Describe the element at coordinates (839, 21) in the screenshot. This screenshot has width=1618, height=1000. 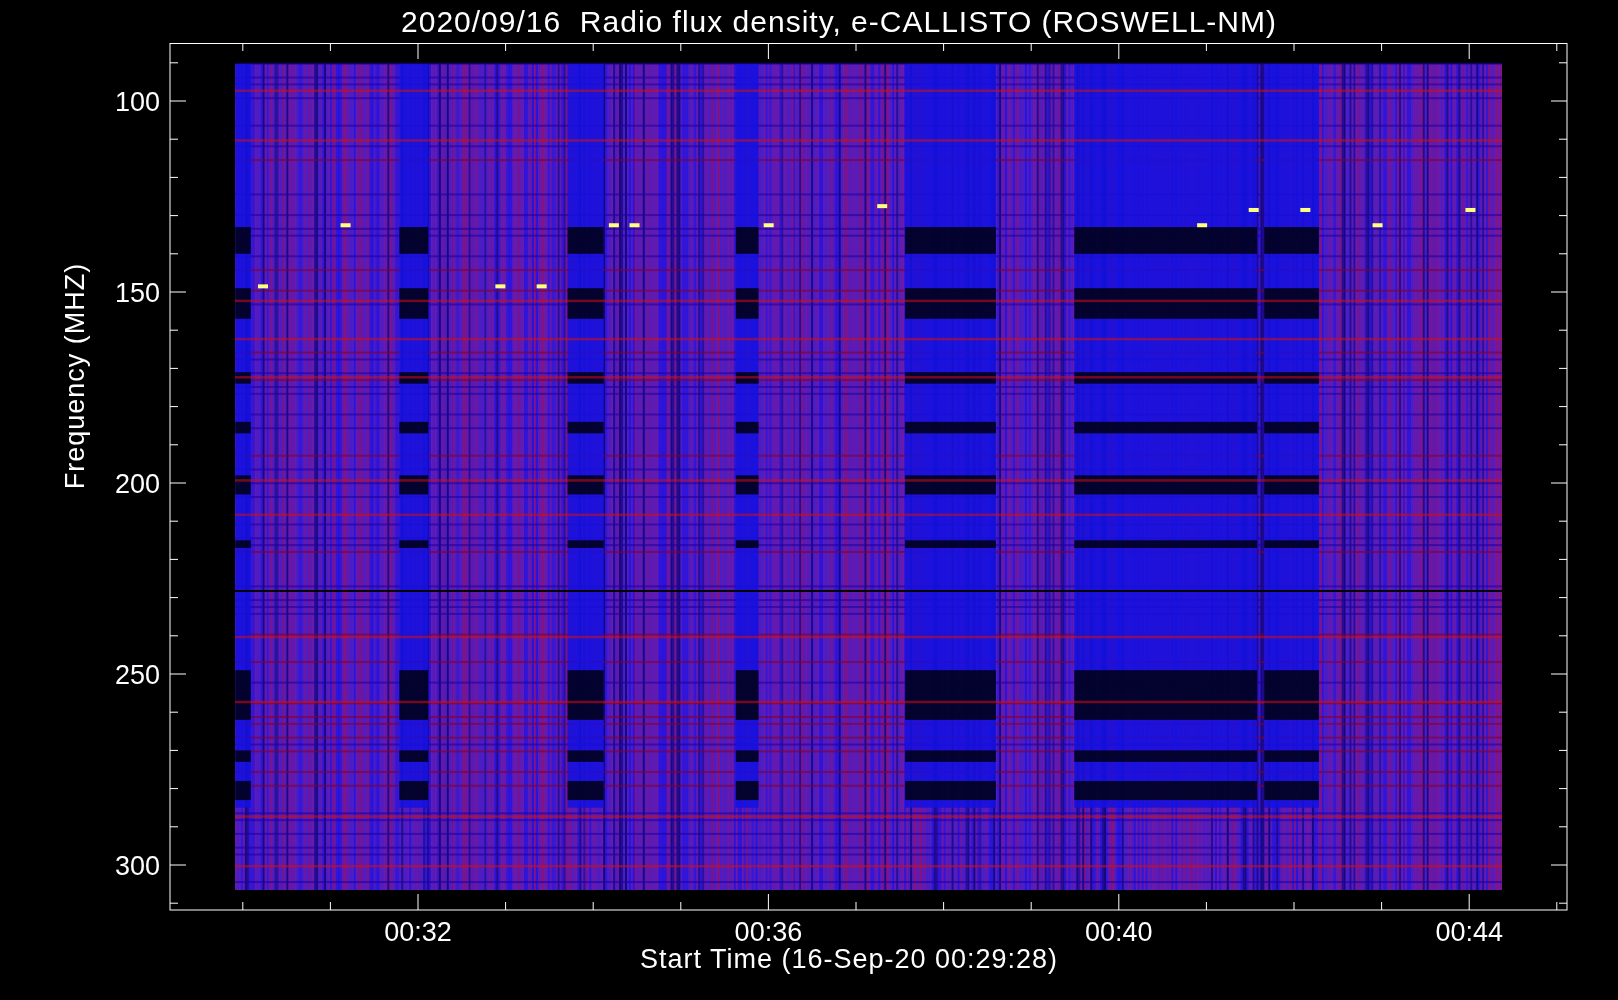
I see `chart-title: 2020/09/16 Radio flux density, e-CALLISTO (ROSWELL-NM)` at that location.